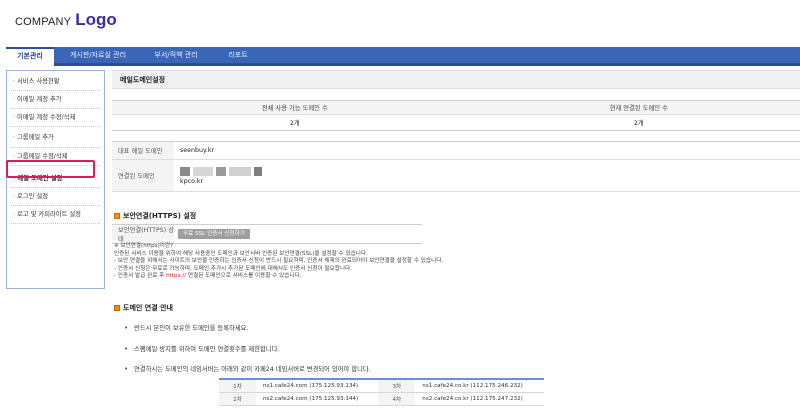 The height and width of the screenshot is (417, 800). Describe the element at coordinates (295, 122) in the screenshot. I see `total-domains-value: 2개` at that location.